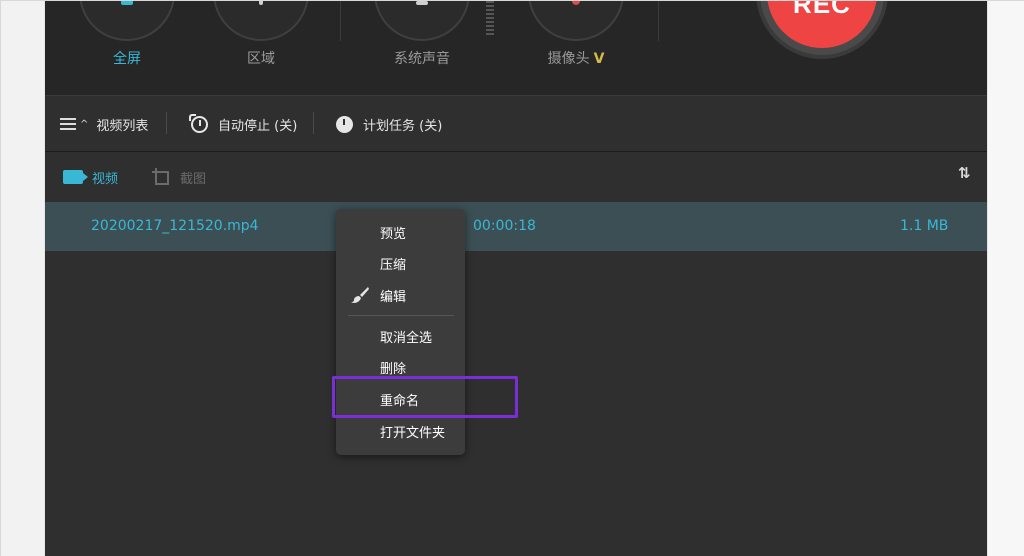  I want to click on camera-label-text: 摄像头, so click(568, 59).